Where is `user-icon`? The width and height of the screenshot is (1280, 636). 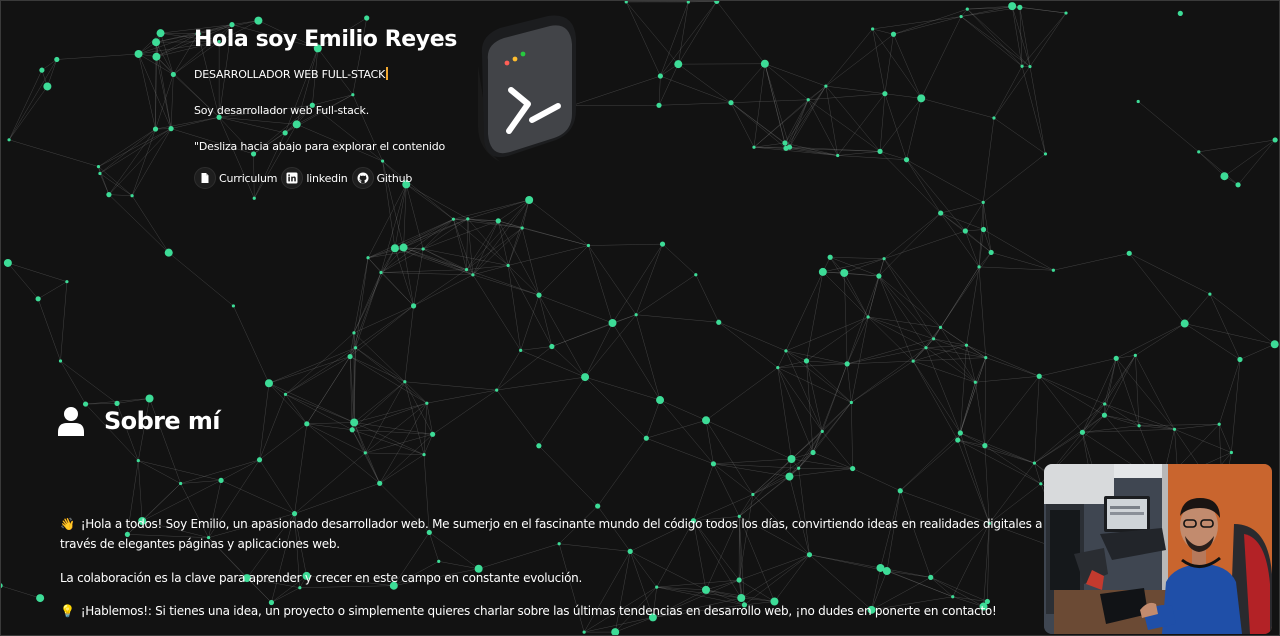 user-icon is located at coordinates (71, 421).